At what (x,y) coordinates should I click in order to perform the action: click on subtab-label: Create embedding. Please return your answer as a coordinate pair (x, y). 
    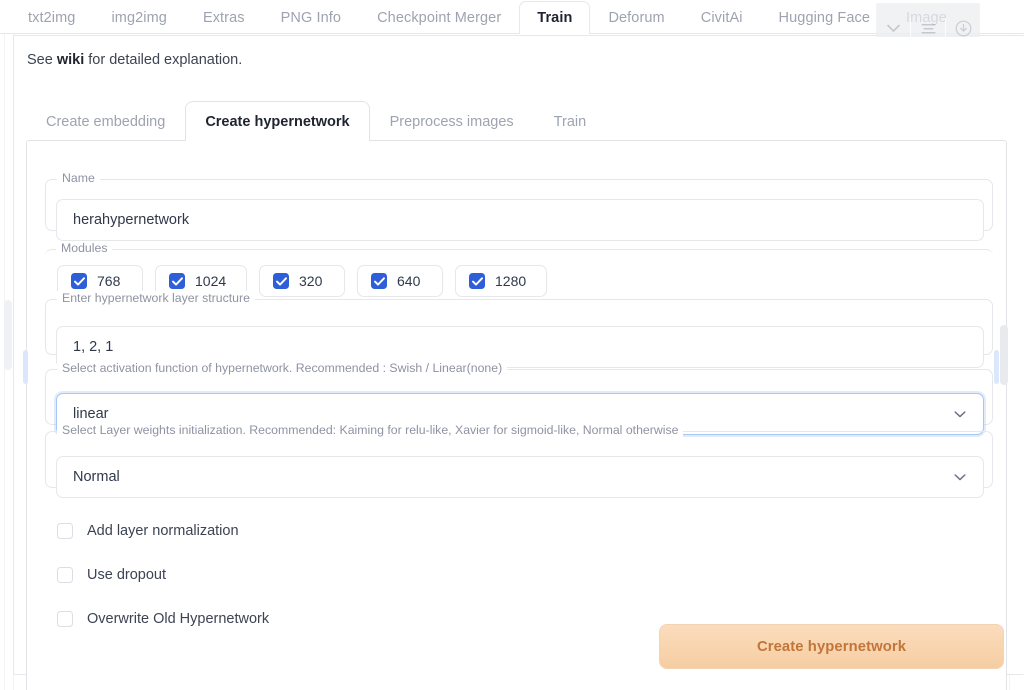
    Looking at the image, I should click on (106, 122).